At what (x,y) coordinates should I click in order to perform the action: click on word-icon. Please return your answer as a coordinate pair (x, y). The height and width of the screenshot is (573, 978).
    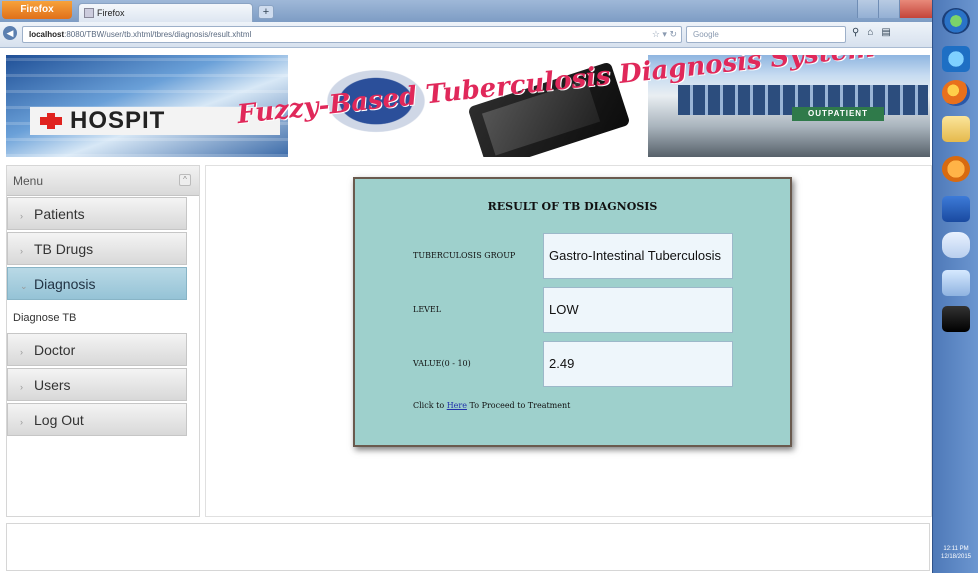
    Looking at the image, I should click on (956, 209).